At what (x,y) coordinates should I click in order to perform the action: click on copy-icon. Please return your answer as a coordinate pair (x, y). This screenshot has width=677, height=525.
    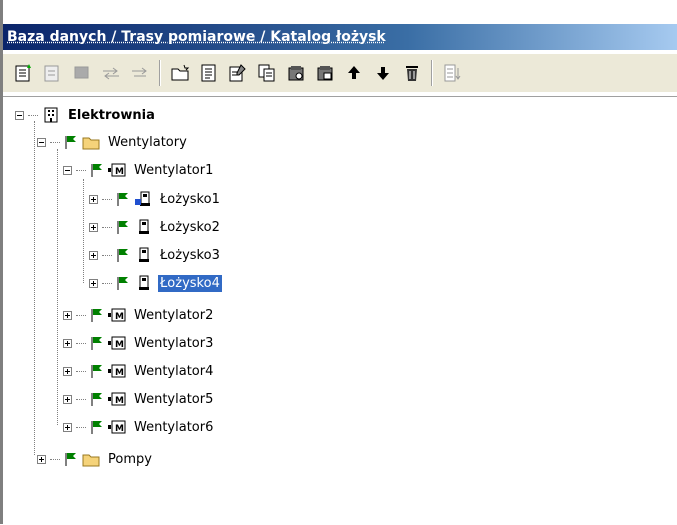
    Looking at the image, I should click on (266, 73).